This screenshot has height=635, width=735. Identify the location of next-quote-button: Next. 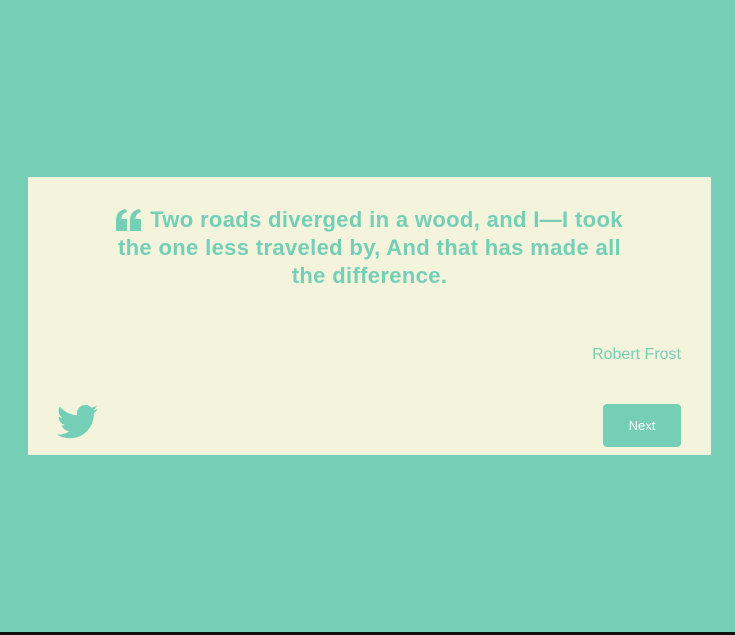
(642, 425).